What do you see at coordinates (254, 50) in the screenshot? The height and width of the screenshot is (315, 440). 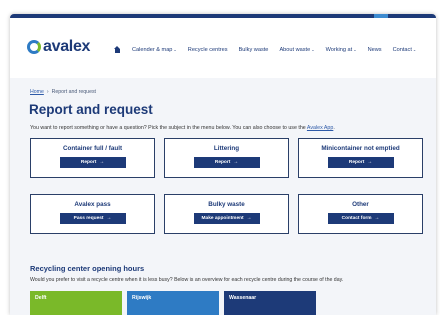 I see `nav-item-bulky-waste: Bulky waste` at bounding box center [254, 50].